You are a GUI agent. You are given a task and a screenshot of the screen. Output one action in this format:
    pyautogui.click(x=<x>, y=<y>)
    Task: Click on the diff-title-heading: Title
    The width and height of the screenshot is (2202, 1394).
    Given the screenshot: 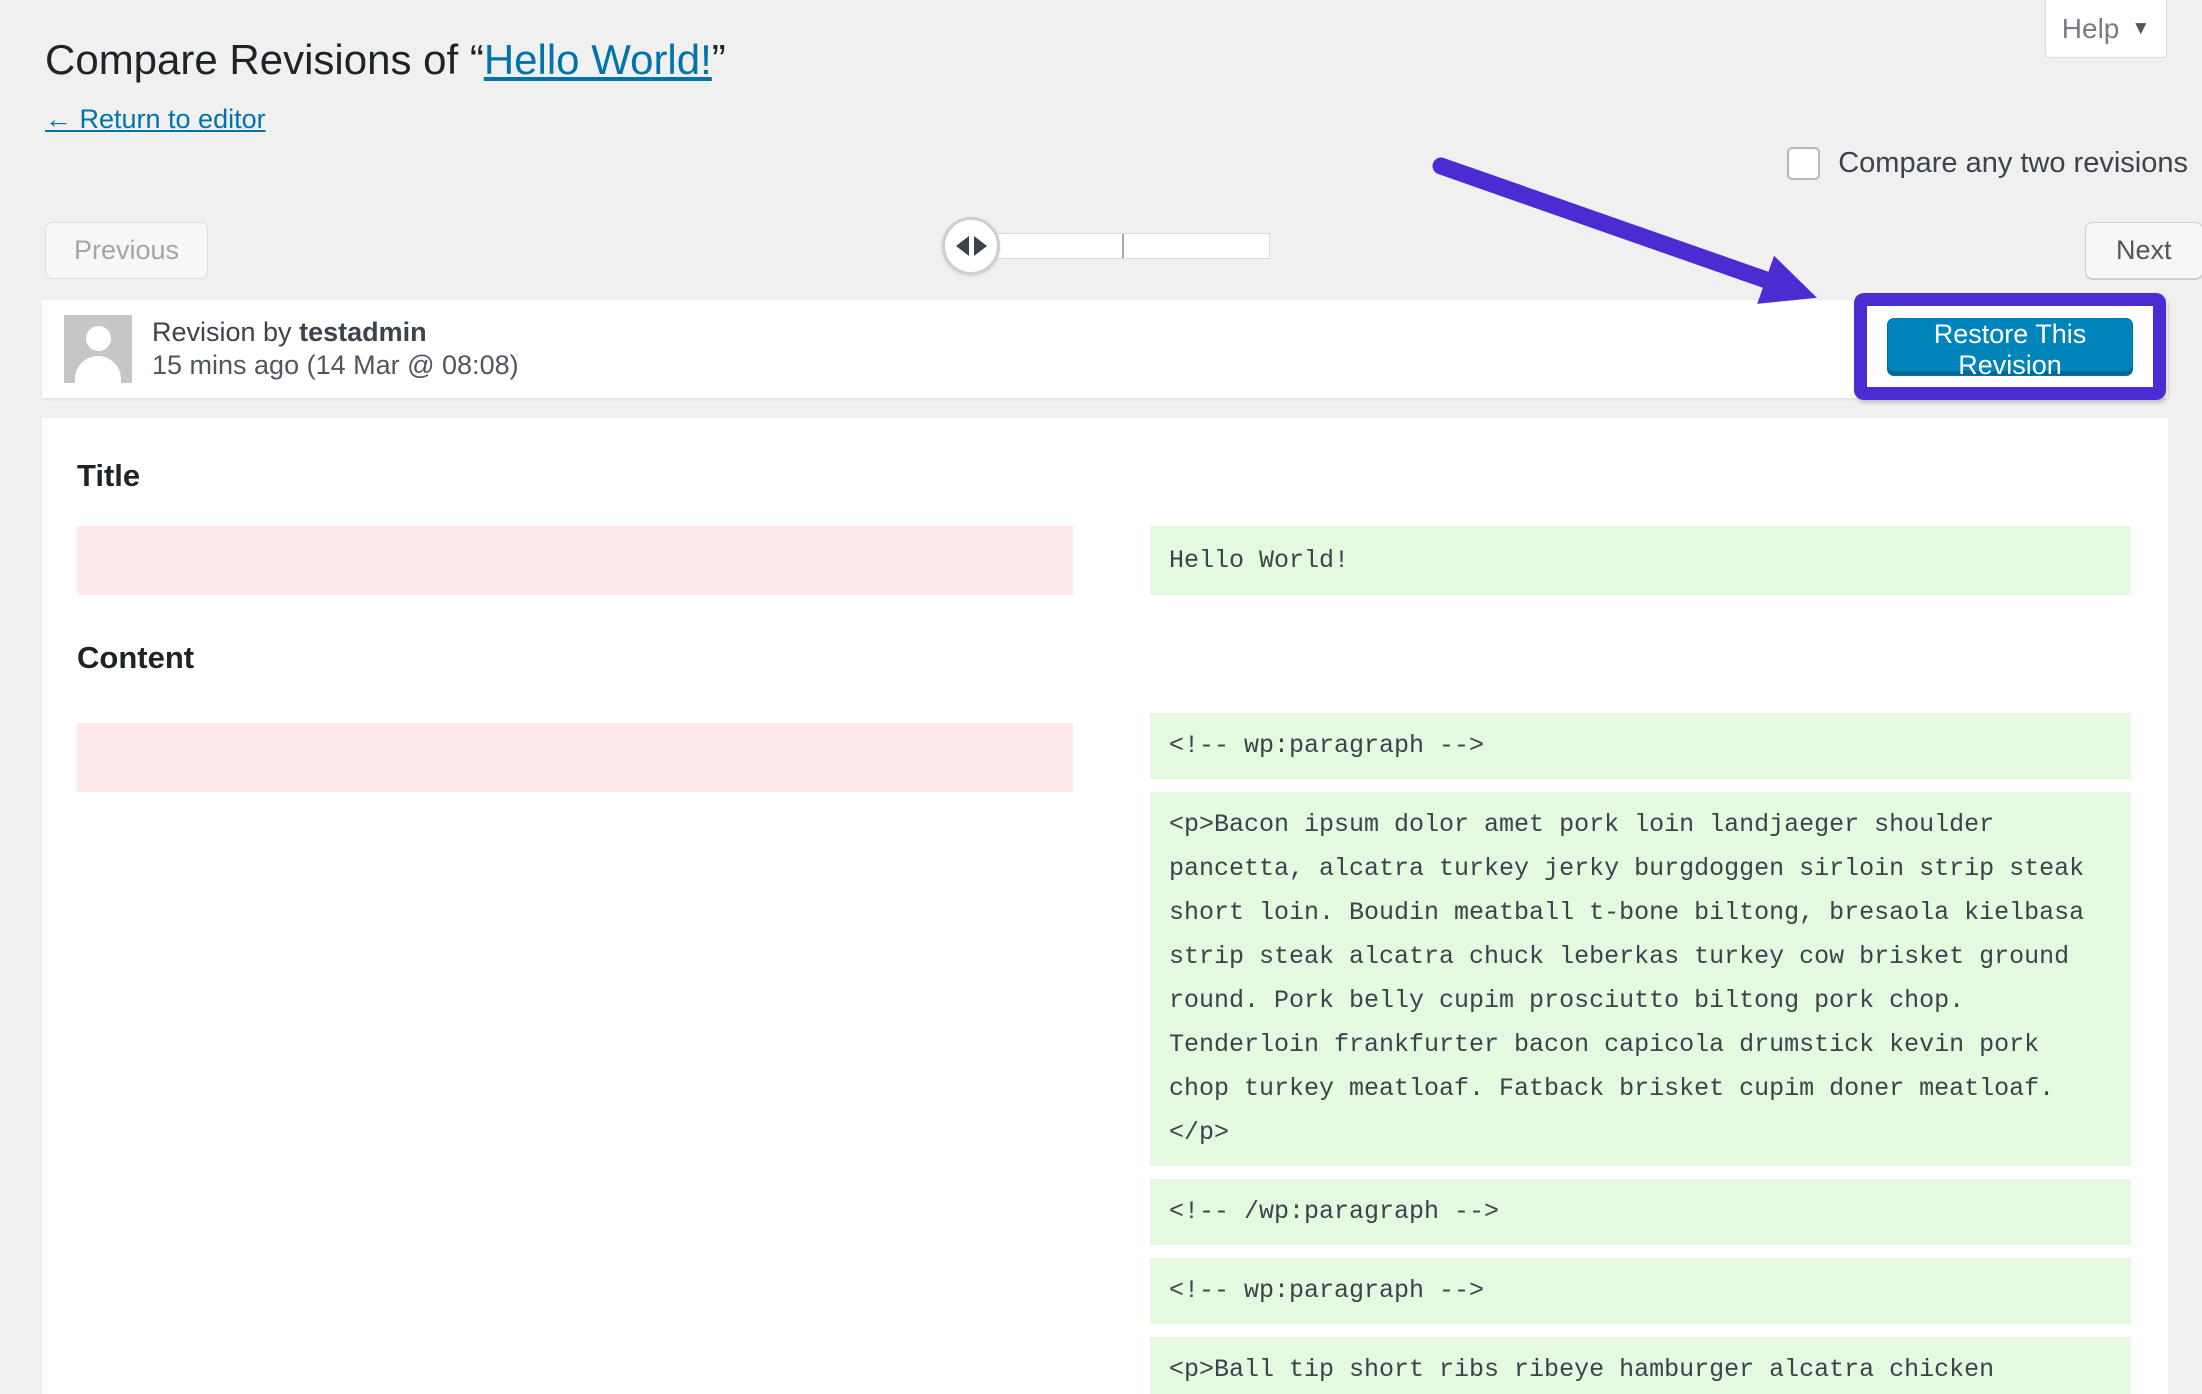 What is the action you would take?
    pyautogui.click(x=109, y=475)
    